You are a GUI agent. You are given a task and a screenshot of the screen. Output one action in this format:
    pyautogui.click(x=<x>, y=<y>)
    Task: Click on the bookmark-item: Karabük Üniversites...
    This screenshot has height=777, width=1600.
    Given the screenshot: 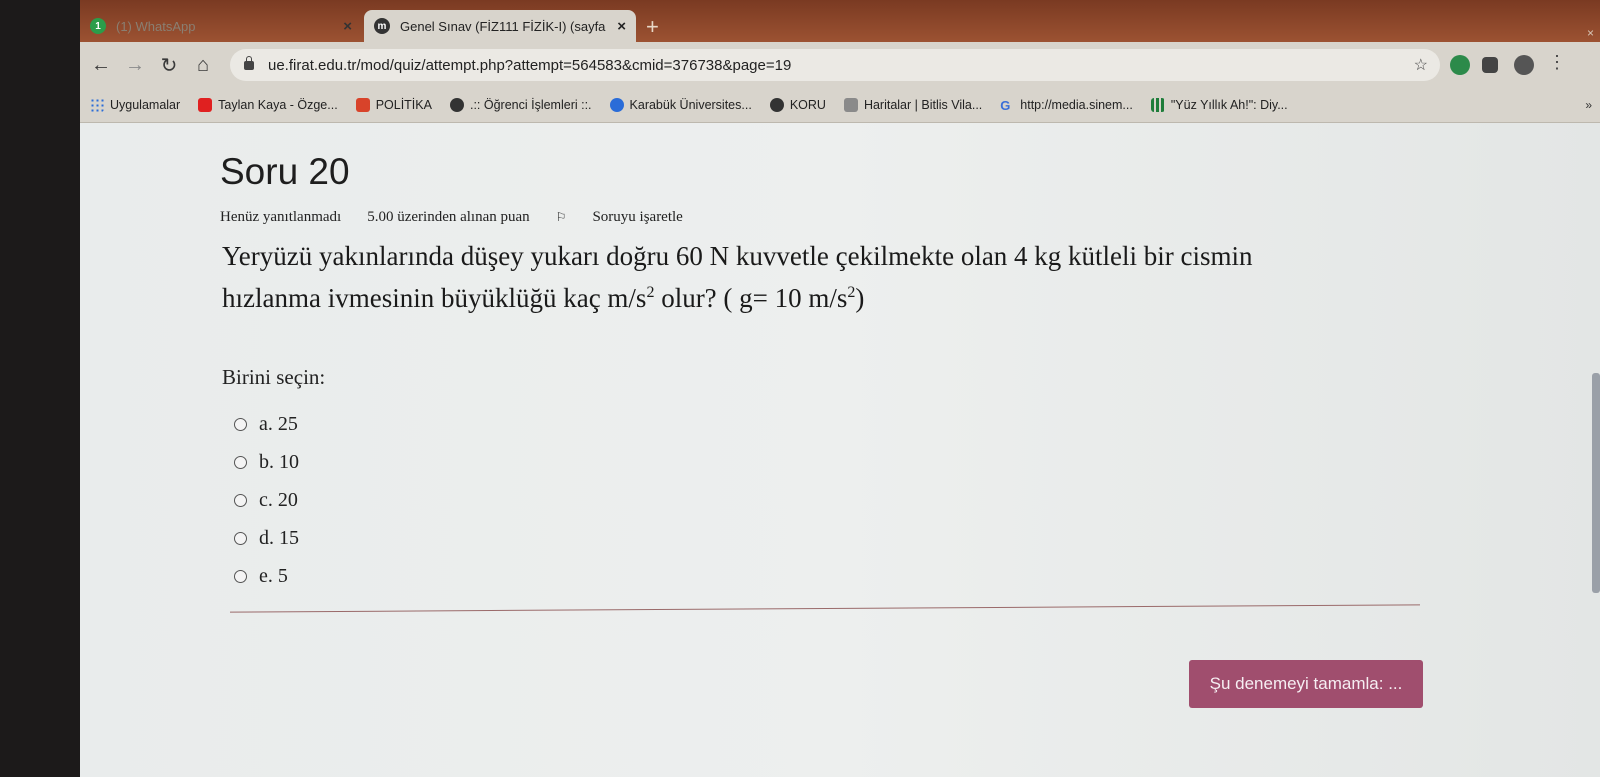 What is the action you would take?
    pyautogui.click(x=680, y=105)
    